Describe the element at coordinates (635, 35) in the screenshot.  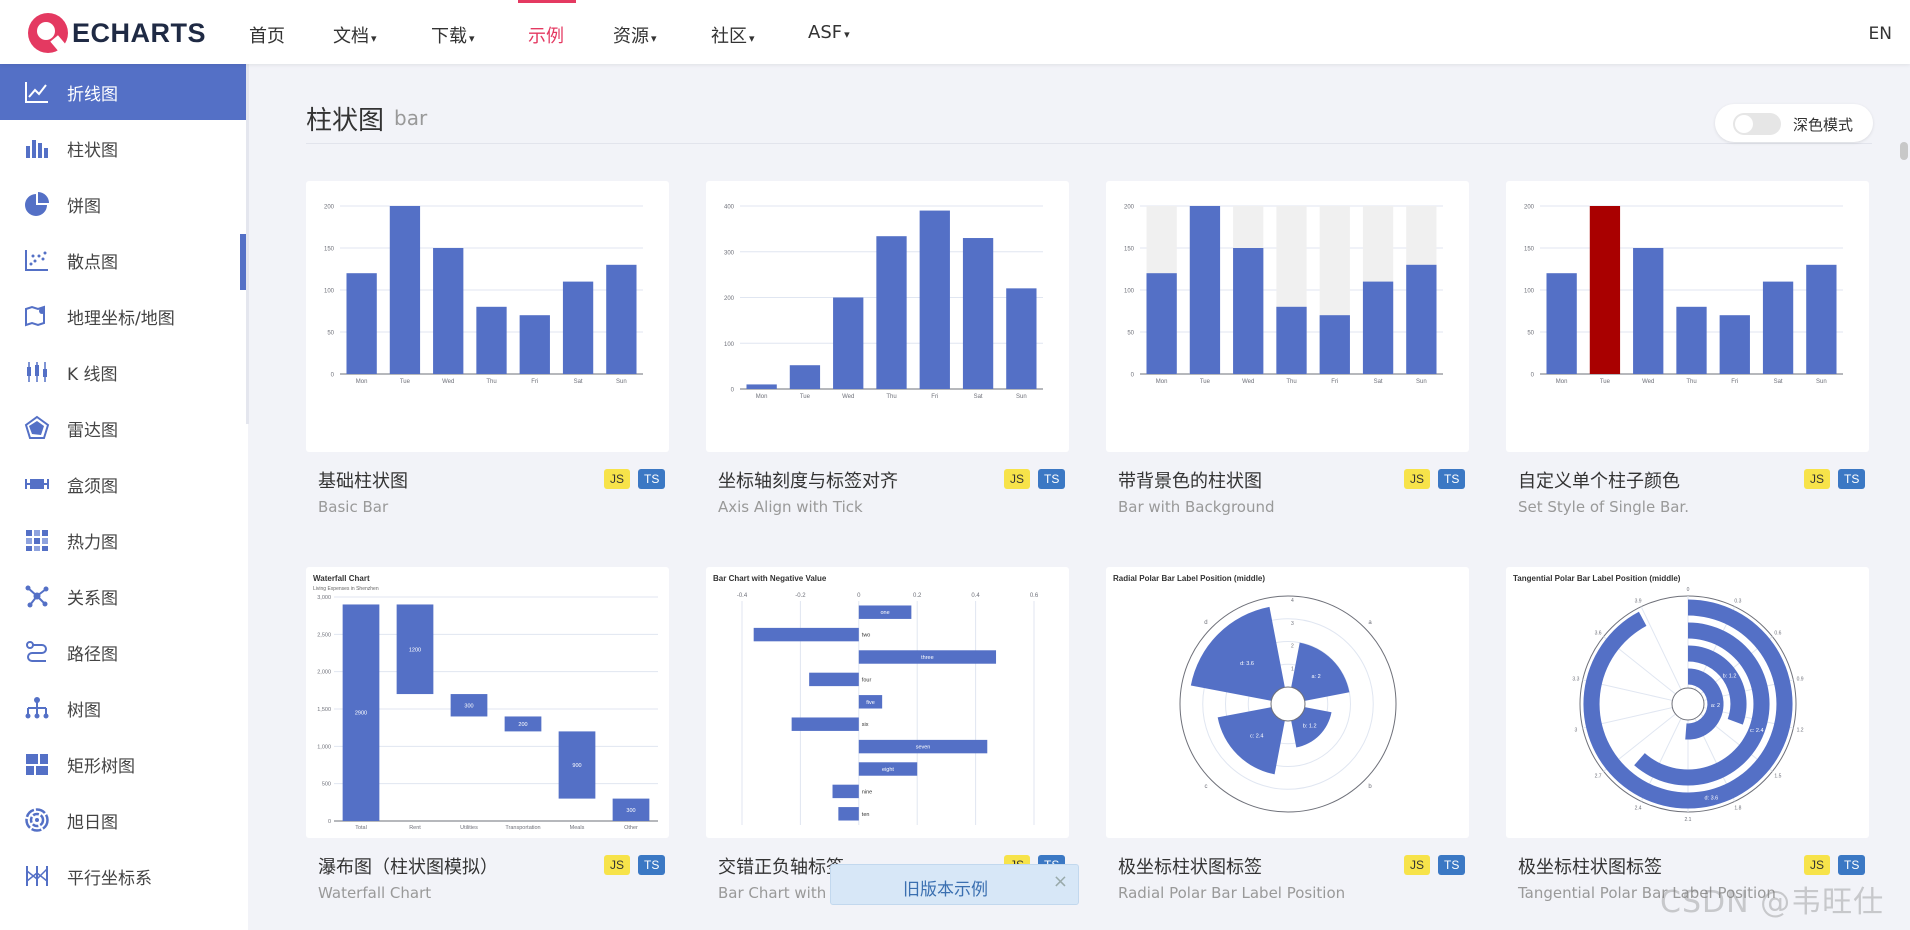
I see `nav-item-resources: 资源 ▾` at that location.